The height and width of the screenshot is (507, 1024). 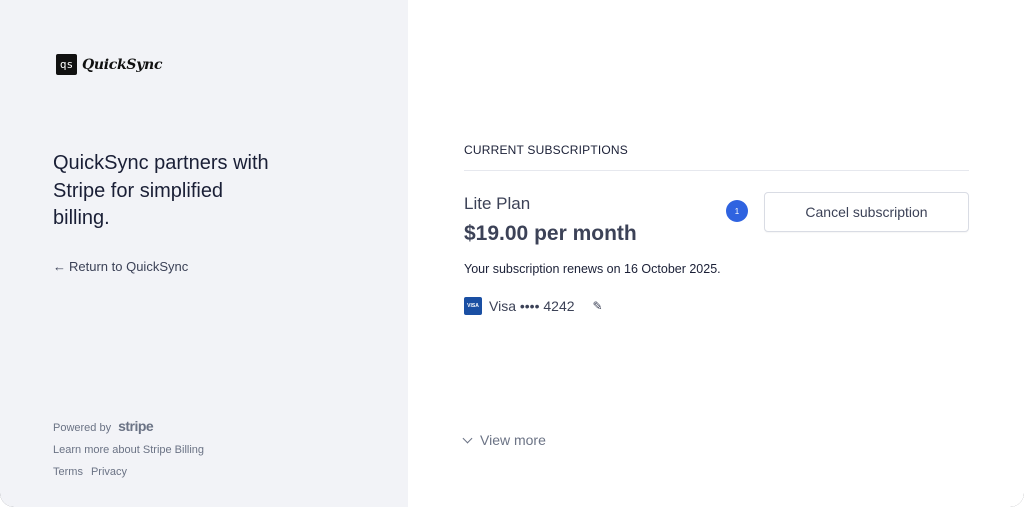 I want to click on plan-name: Lite Plan, so click(x=497, y=203).